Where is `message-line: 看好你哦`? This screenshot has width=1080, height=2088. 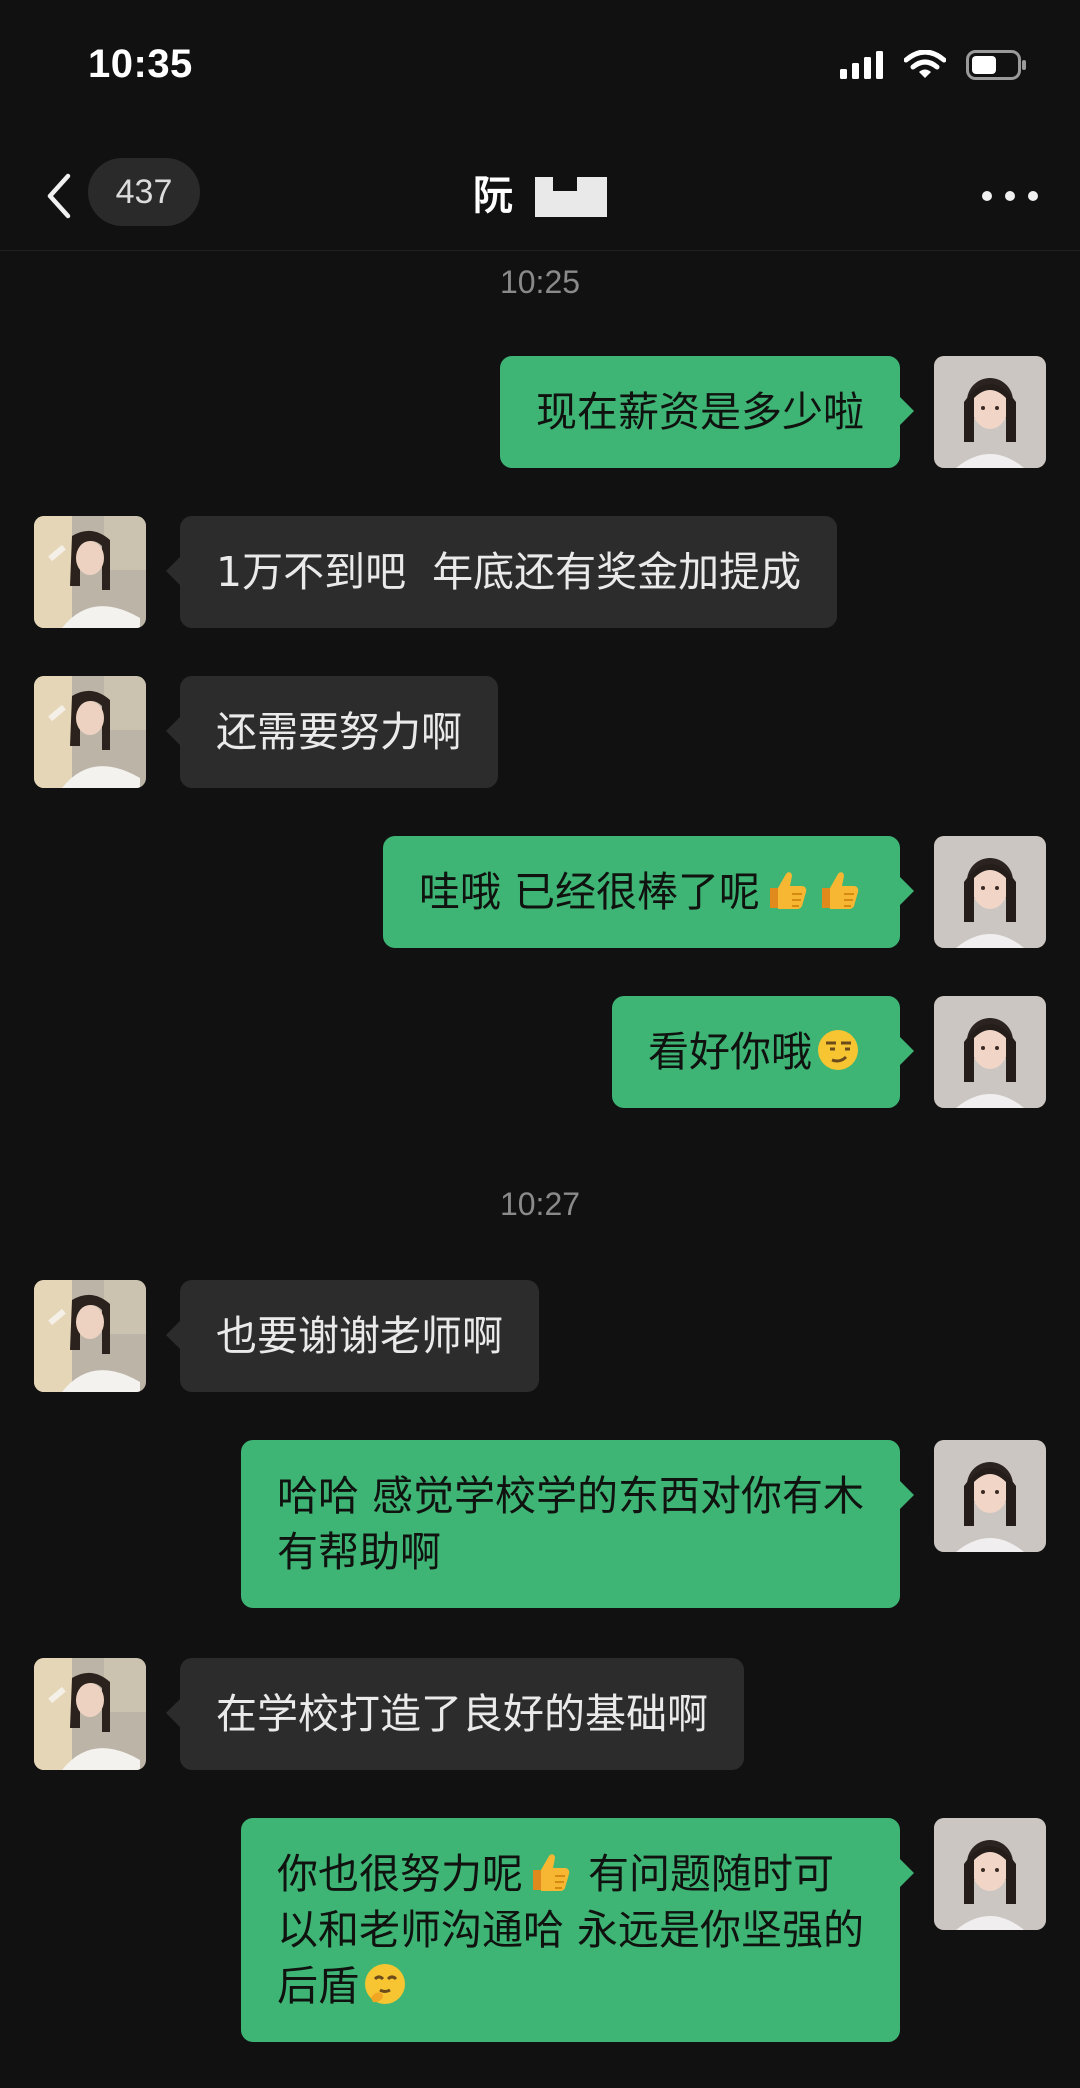
message-line: 看好你哦 is located at coordinates (756, 1052).